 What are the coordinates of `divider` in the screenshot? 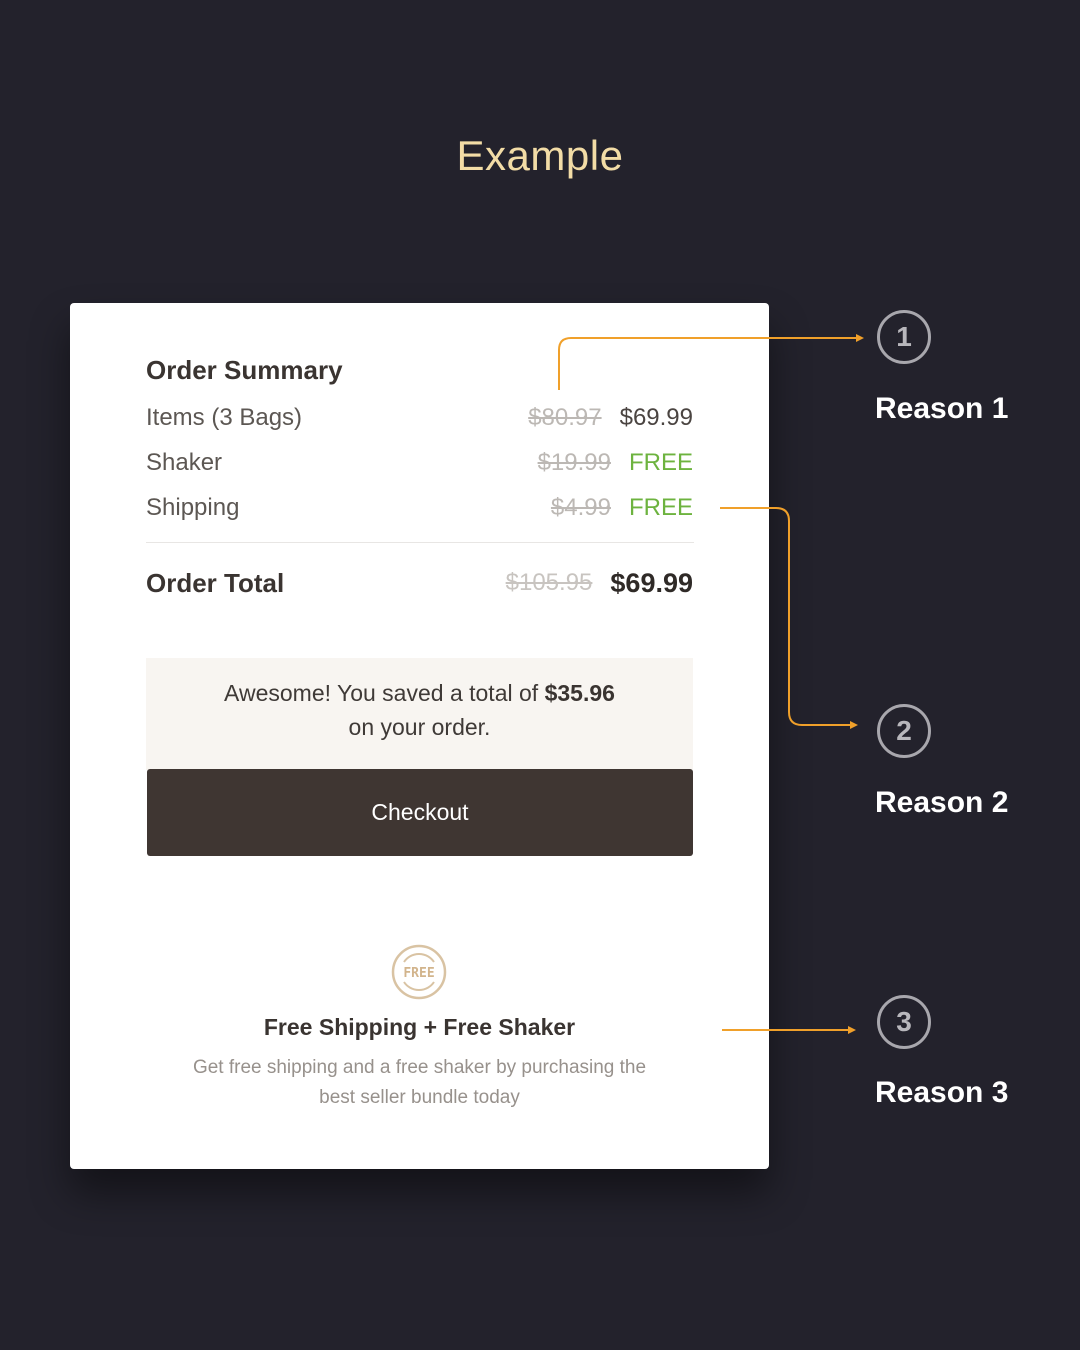 It's located at (420, 542).